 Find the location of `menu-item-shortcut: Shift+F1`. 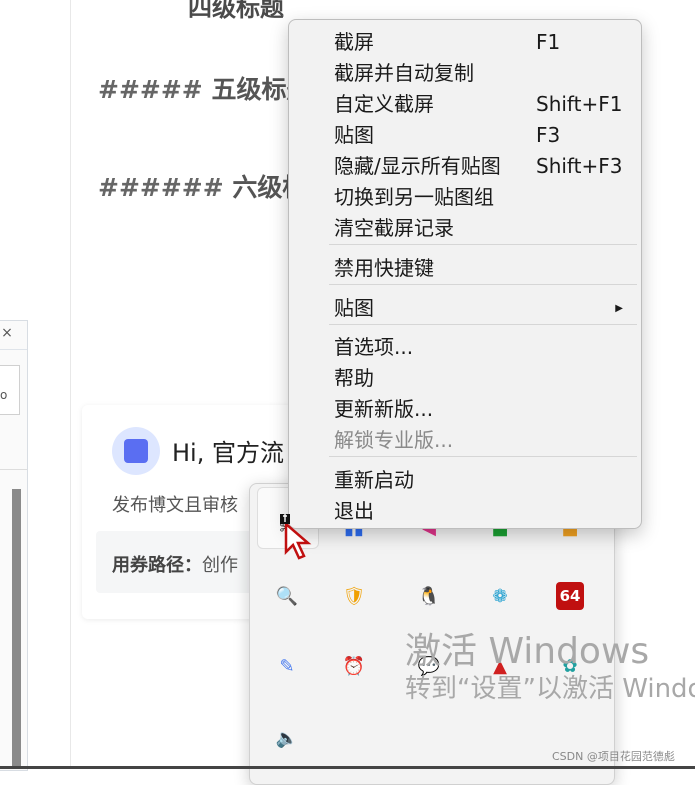

menu-item-shortcut: Shift+F1 is located at coordinates (579, 104).